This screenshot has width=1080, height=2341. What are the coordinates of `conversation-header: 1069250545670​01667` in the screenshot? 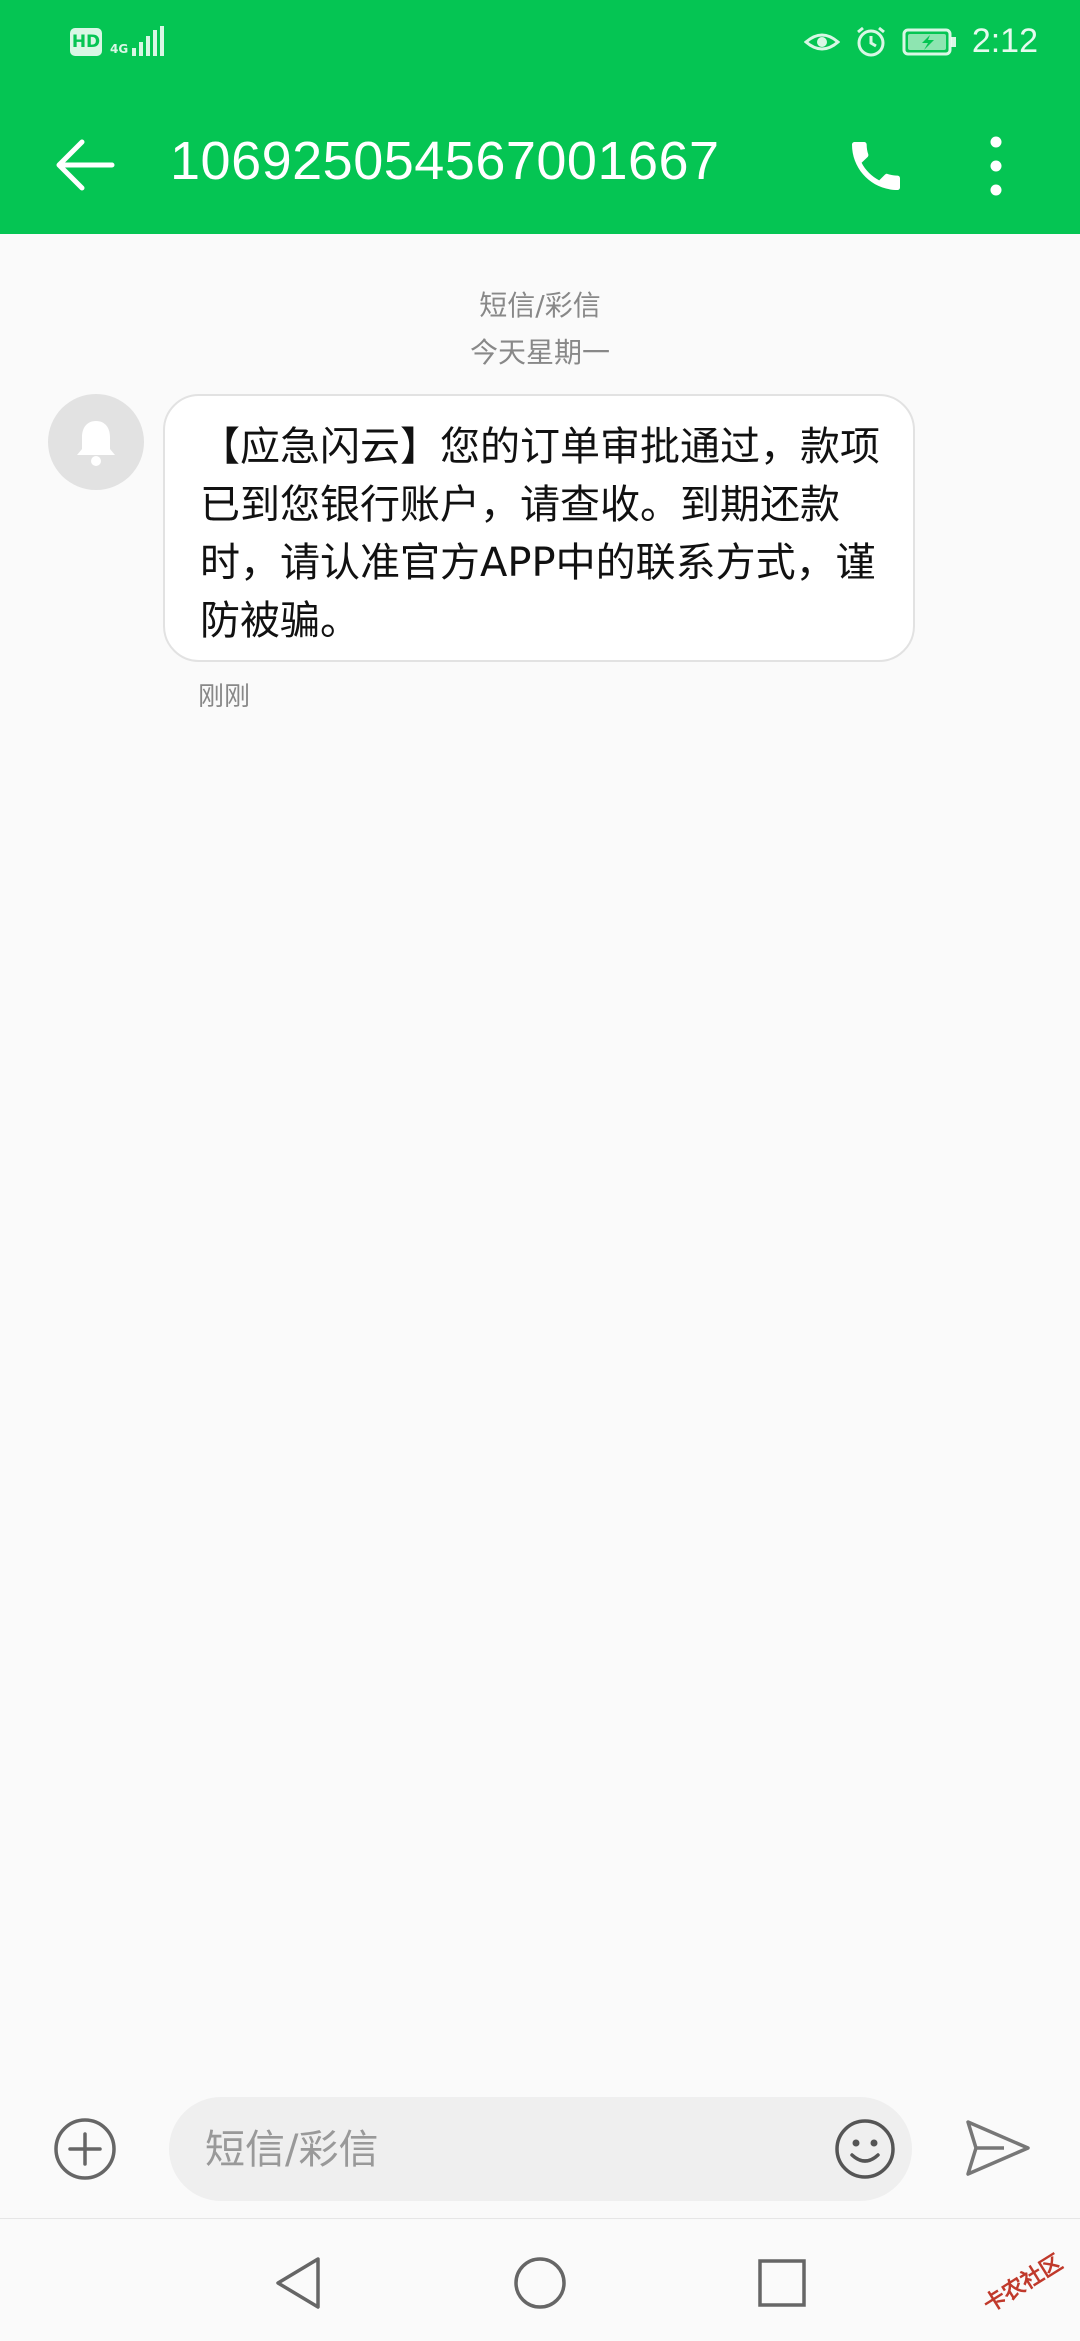 It's located at (540, 165).